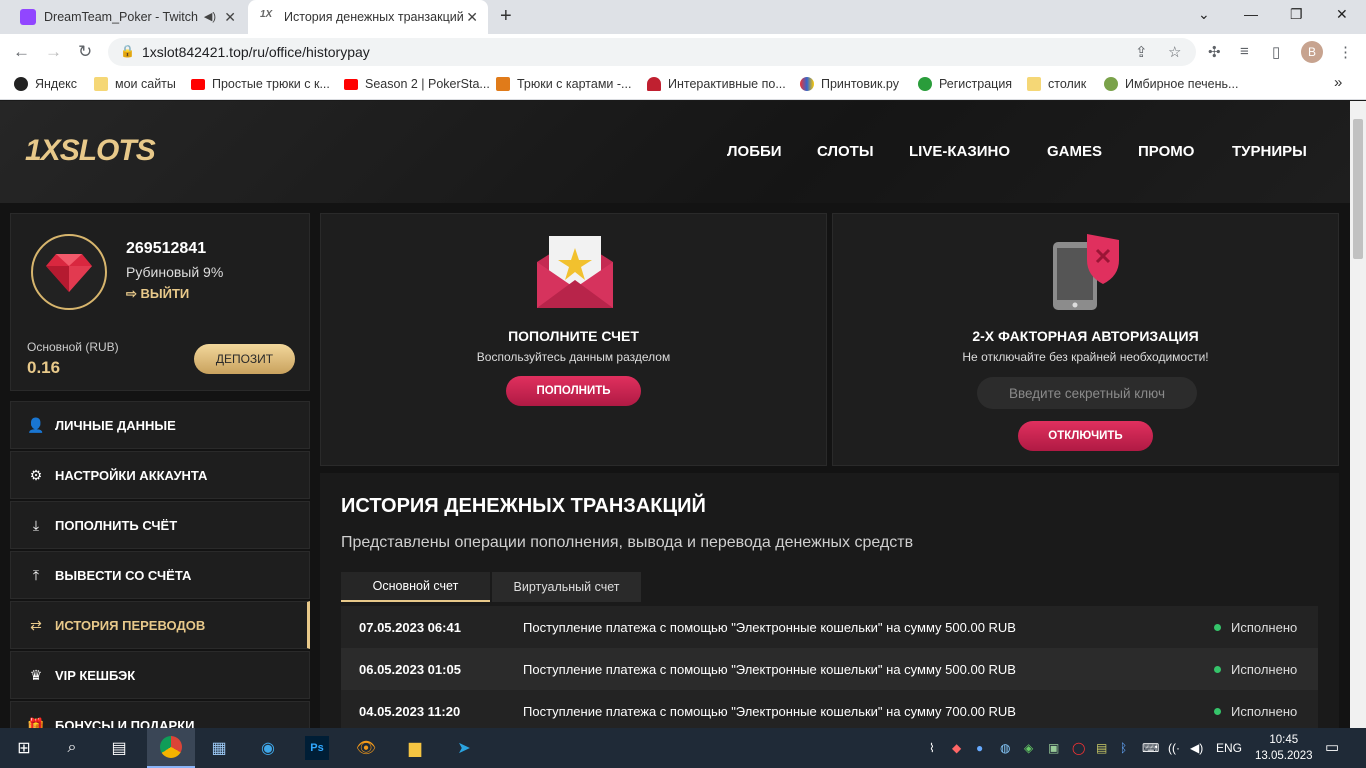  I want to click on scrollbar-thumb, so click(1358, 189).